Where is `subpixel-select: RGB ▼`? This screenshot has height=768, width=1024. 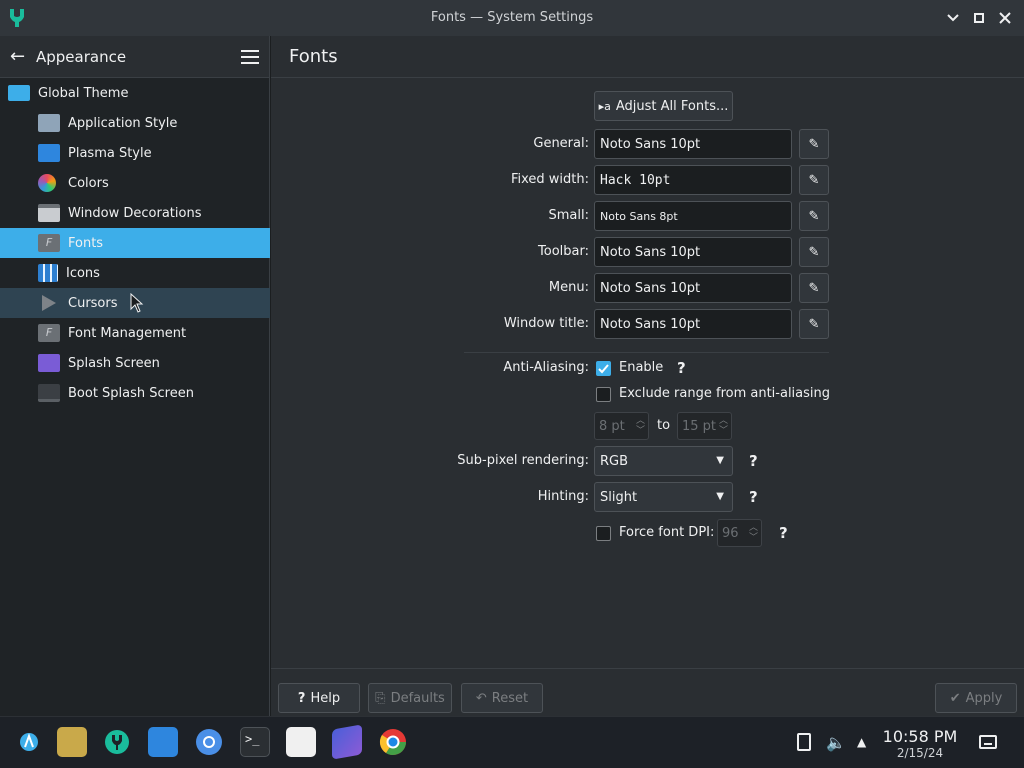 subpixel-select: RGB ▼ is located at coordinates (663, 461).